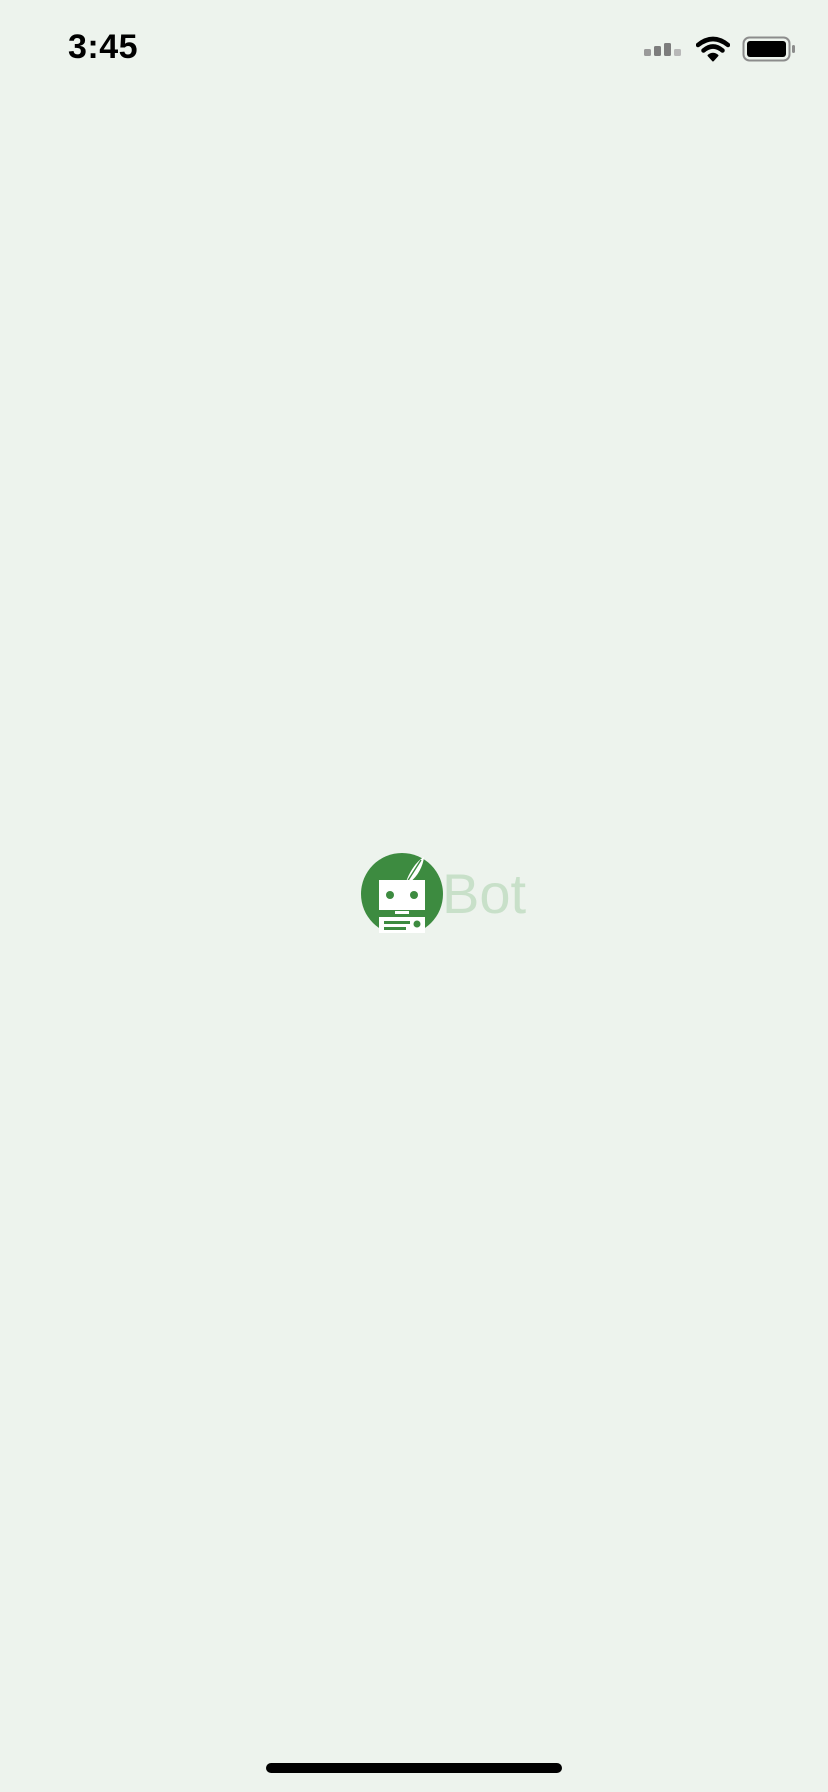 Image resolution: width=828 pixels, height=1792 pixels. I want to click on status-time: 3:45, so click(103, 47).